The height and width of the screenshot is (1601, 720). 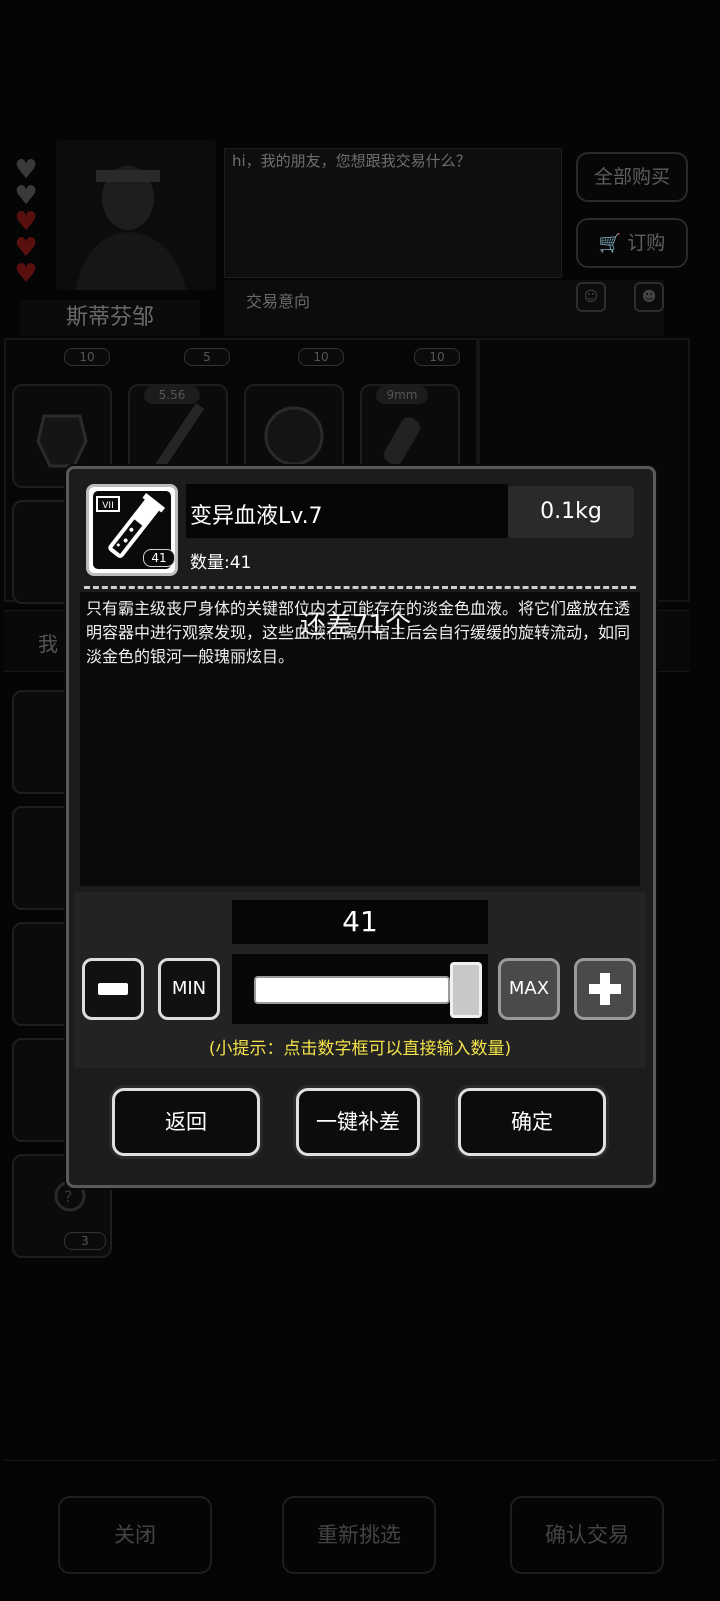 I want to click on blood-vial-icon: VII 41, so click(x=134, y=530).